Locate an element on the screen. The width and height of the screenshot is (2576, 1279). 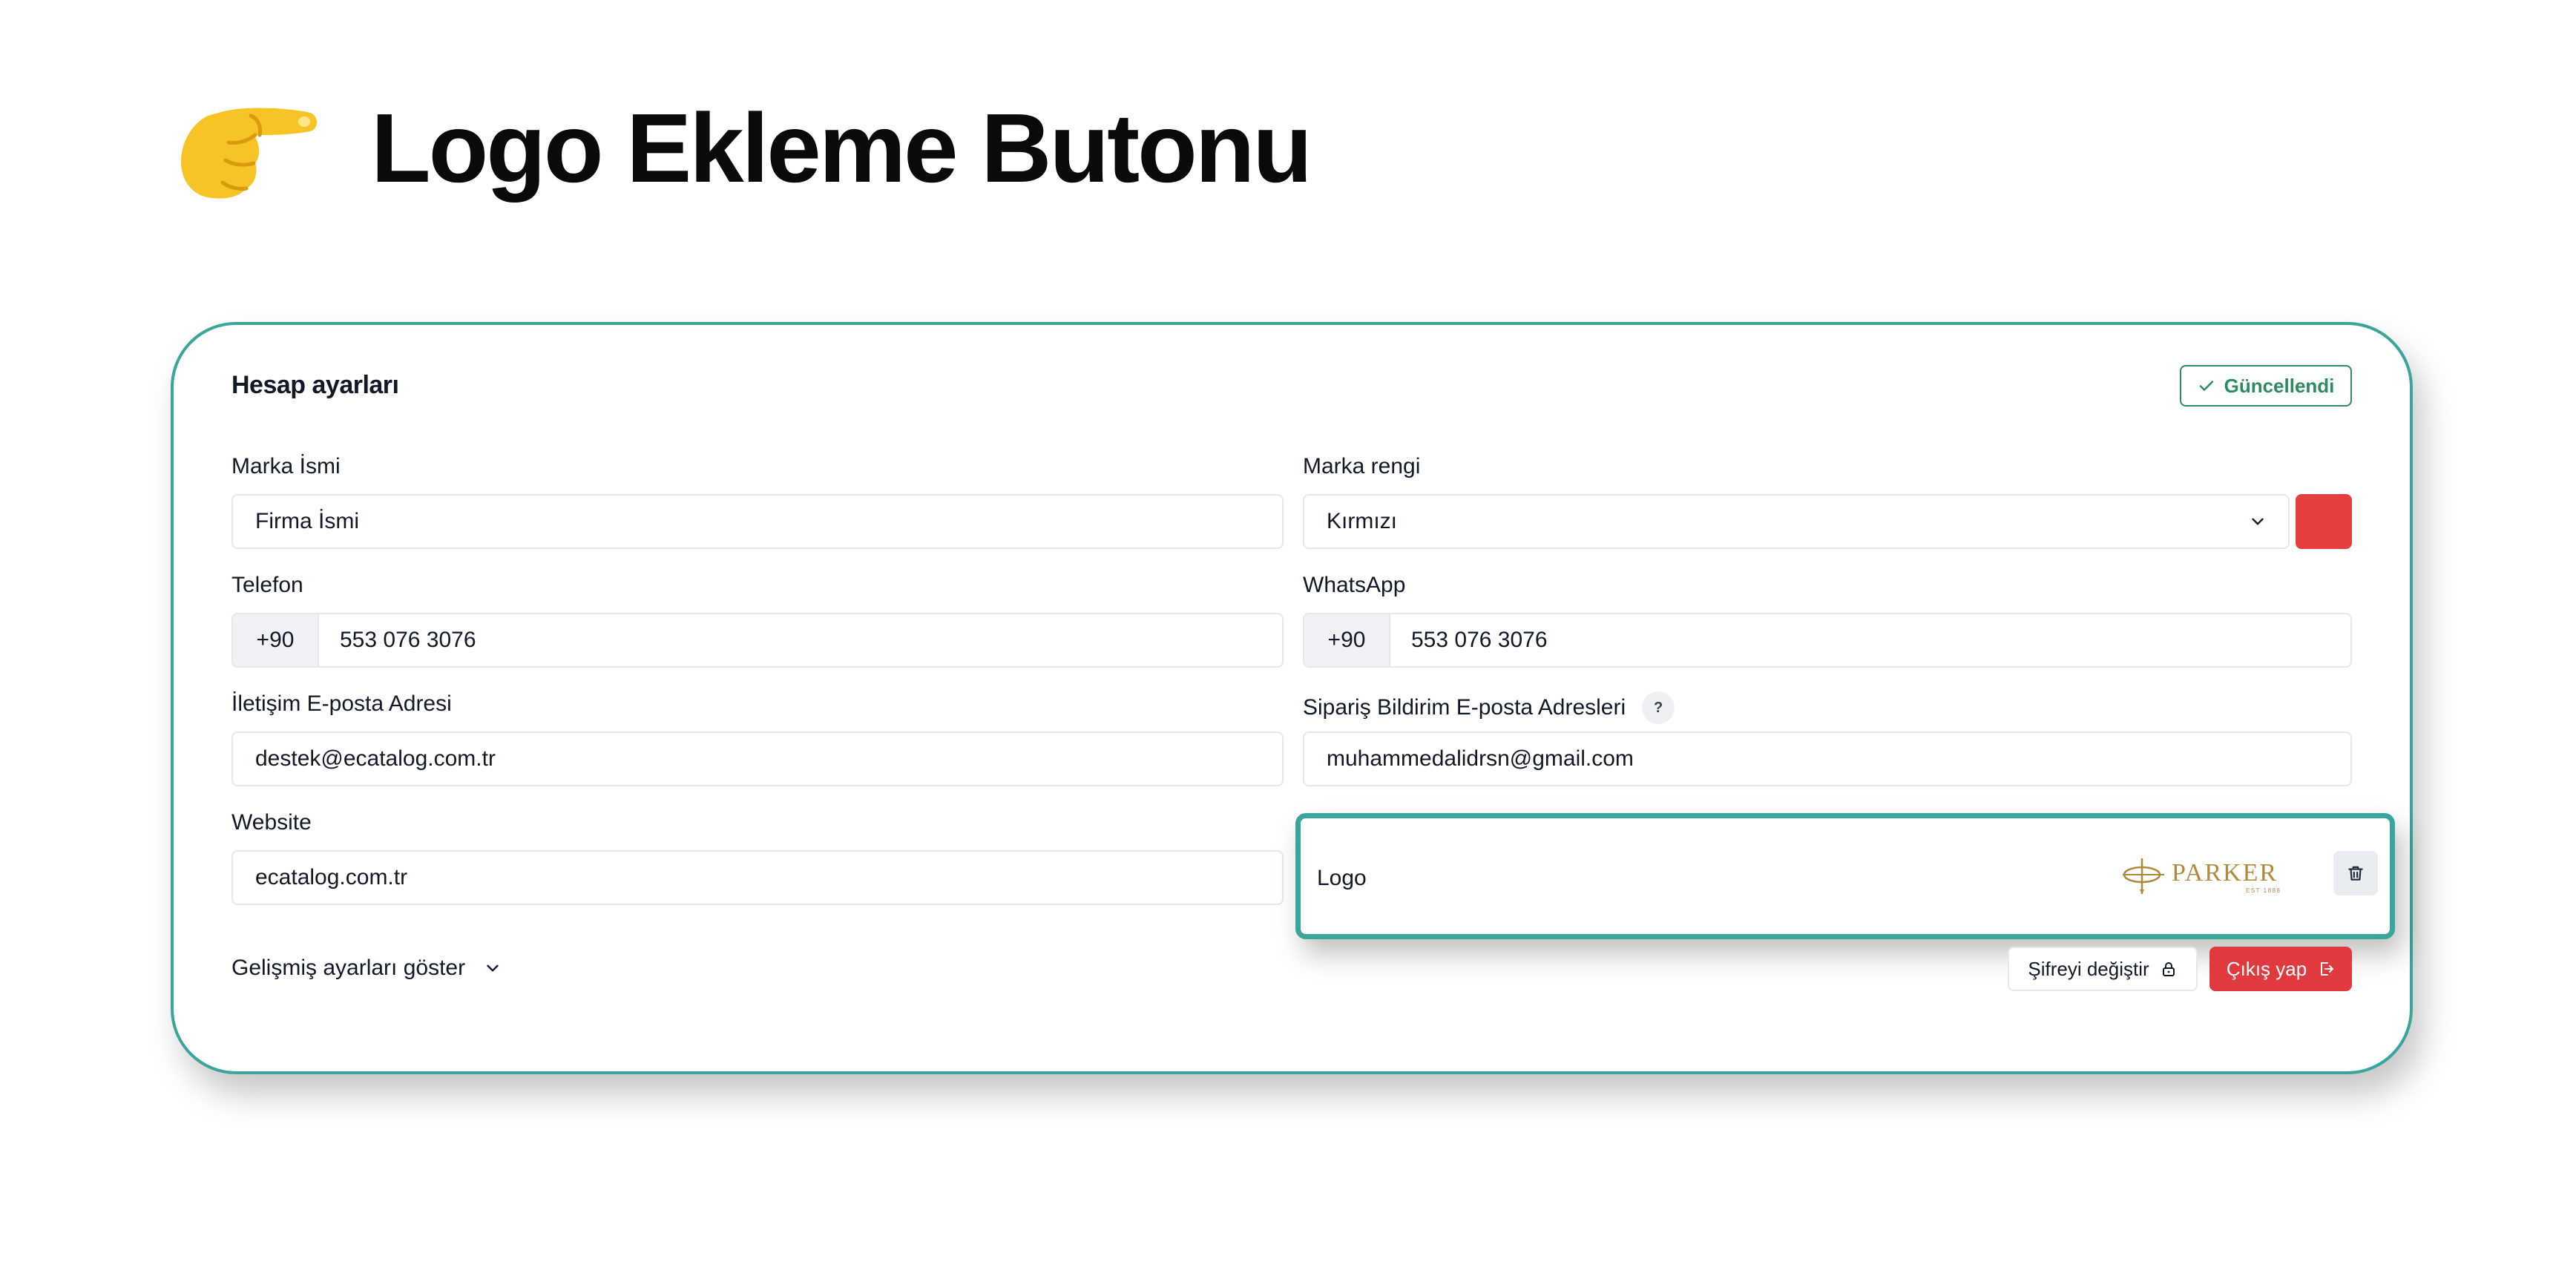
change-password-button: Şifreyi değiştir is located at coordinates (2103, 969).